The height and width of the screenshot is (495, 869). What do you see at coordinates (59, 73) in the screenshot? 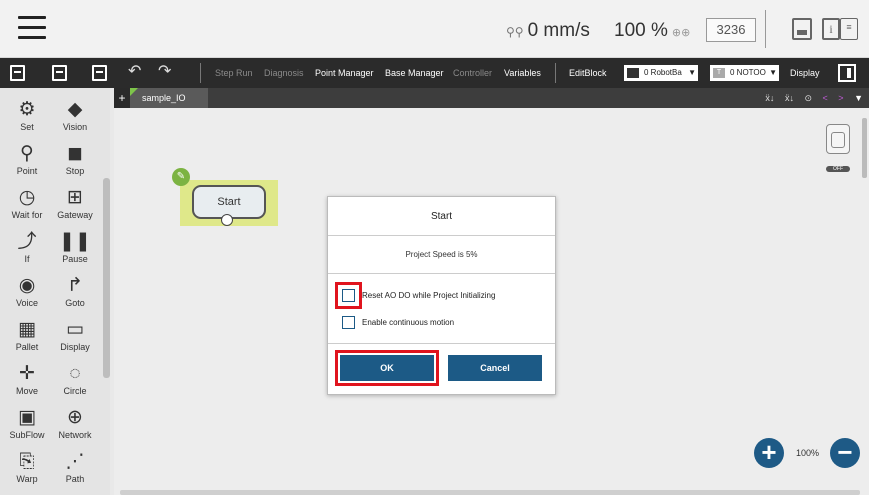
I see `open-project-icon` at bounding box center [59, 73].